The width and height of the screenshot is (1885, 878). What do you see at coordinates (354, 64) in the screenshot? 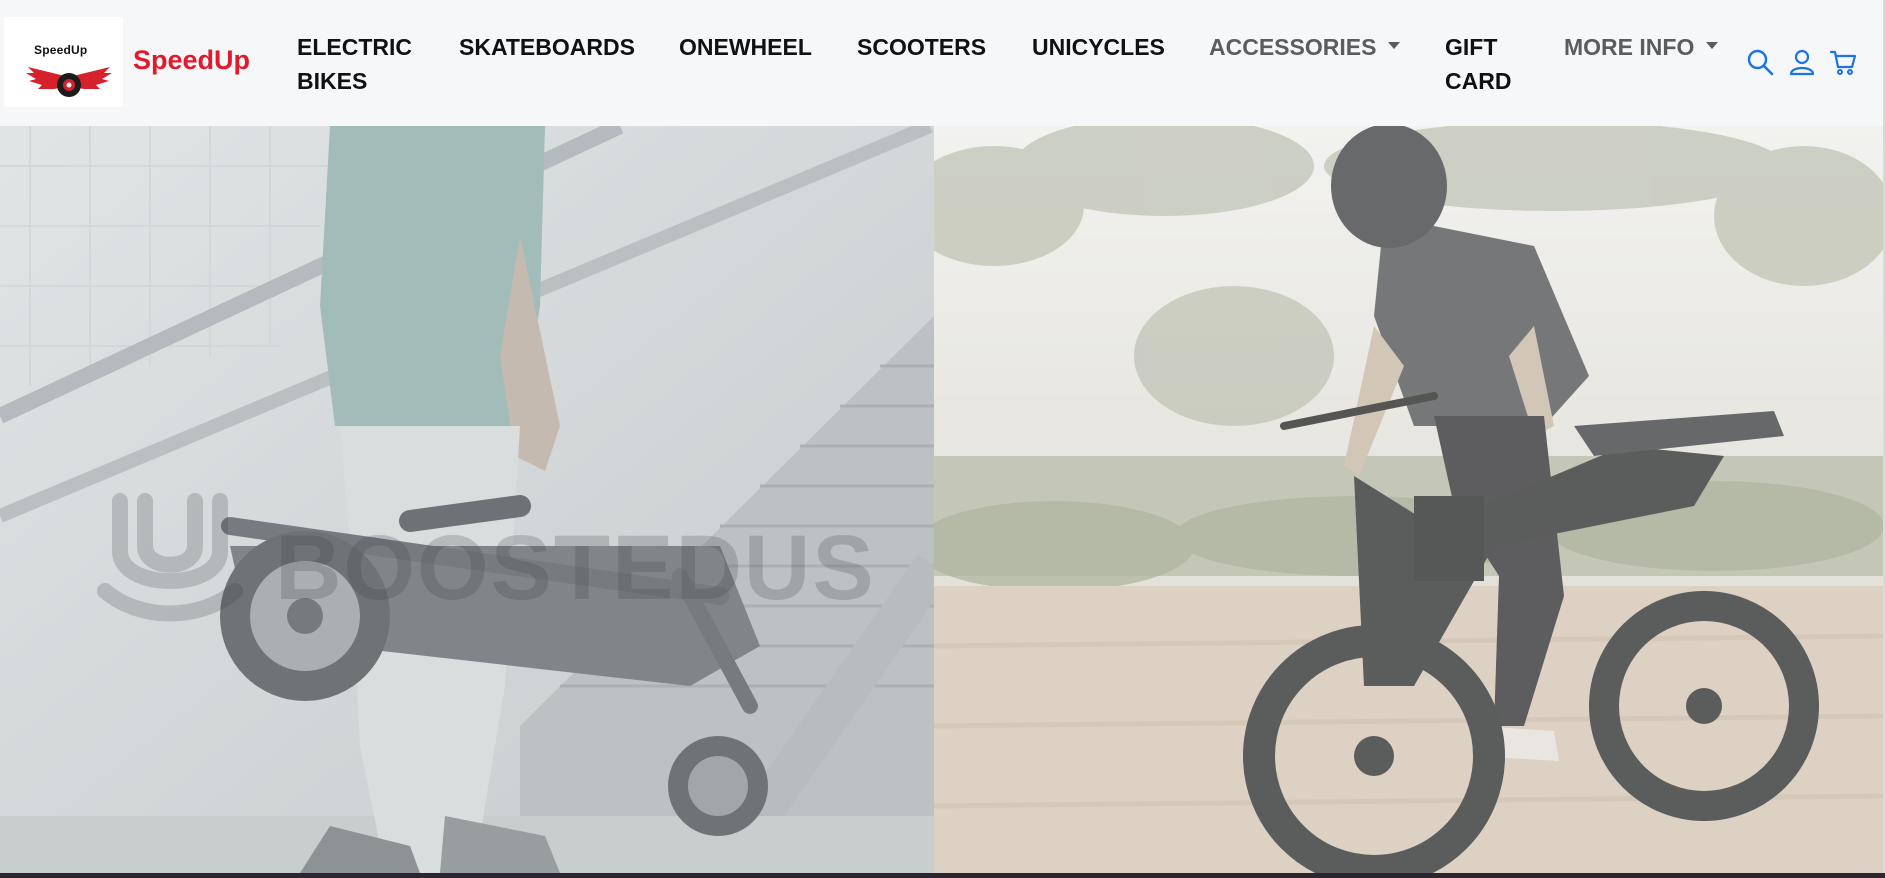
I see `nav-electric-bikes: ELECTRIC BIKES` at bounding box center [354, 64].